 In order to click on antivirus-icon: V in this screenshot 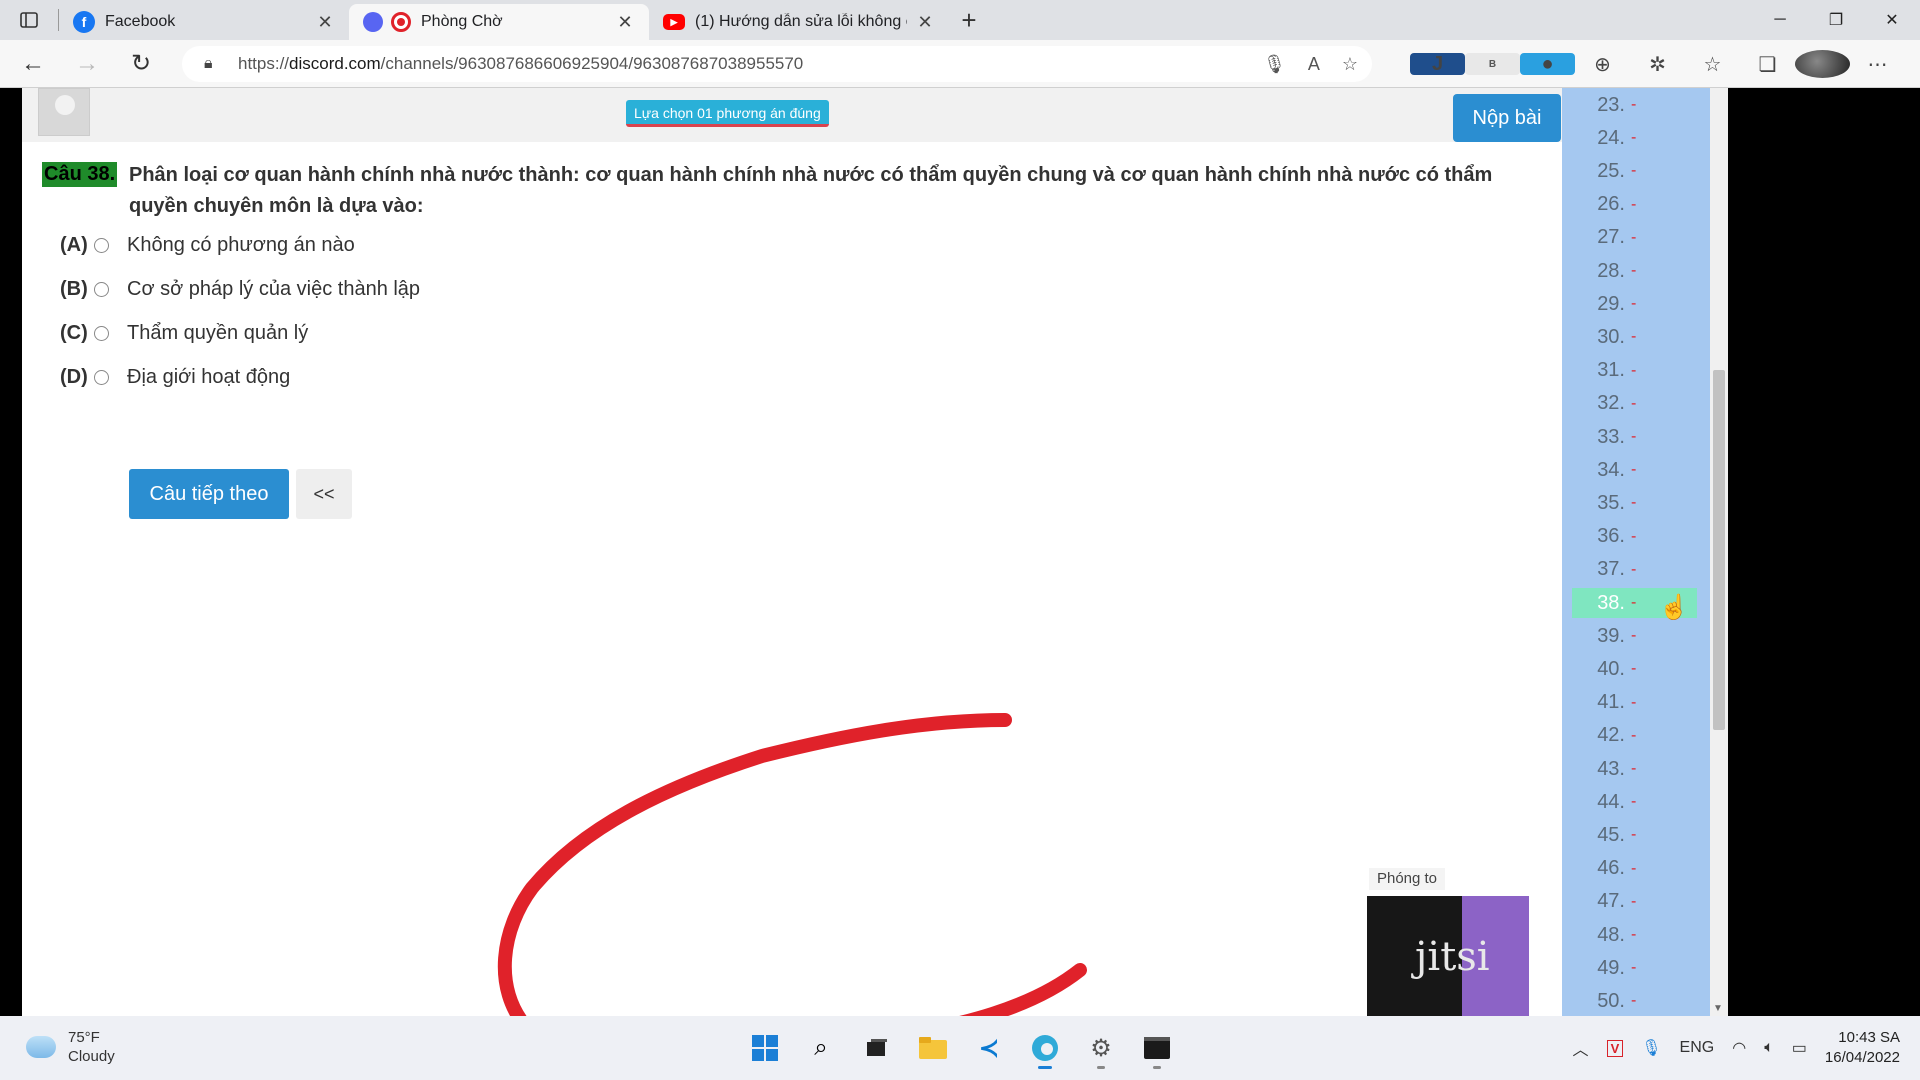, I will do `click(1615, 1048)`.